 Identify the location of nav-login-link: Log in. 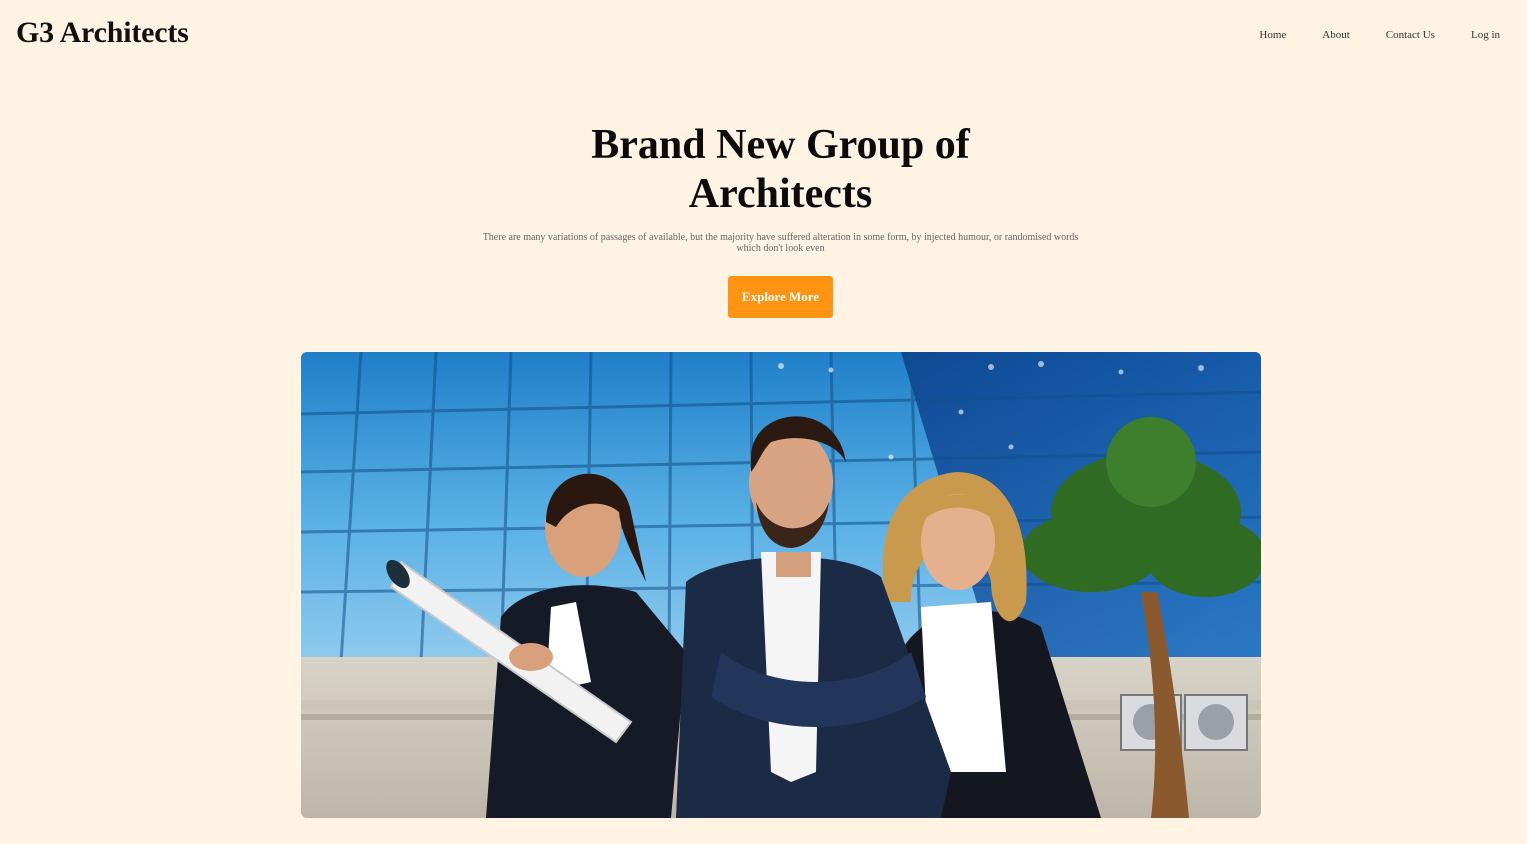
(1485, 35).